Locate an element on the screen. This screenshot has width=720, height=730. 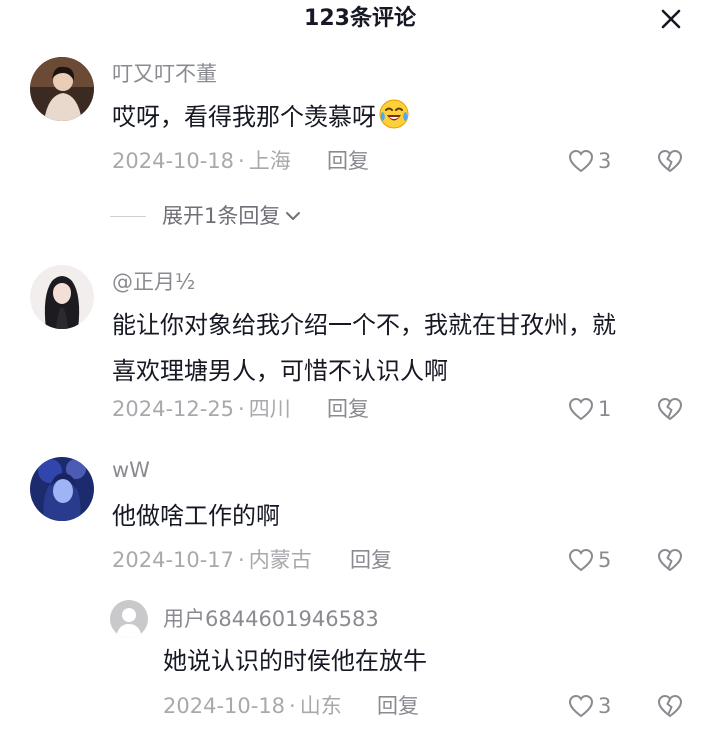
comment-text: 他做啥工作的啊 is located at coordinates (196, 516).